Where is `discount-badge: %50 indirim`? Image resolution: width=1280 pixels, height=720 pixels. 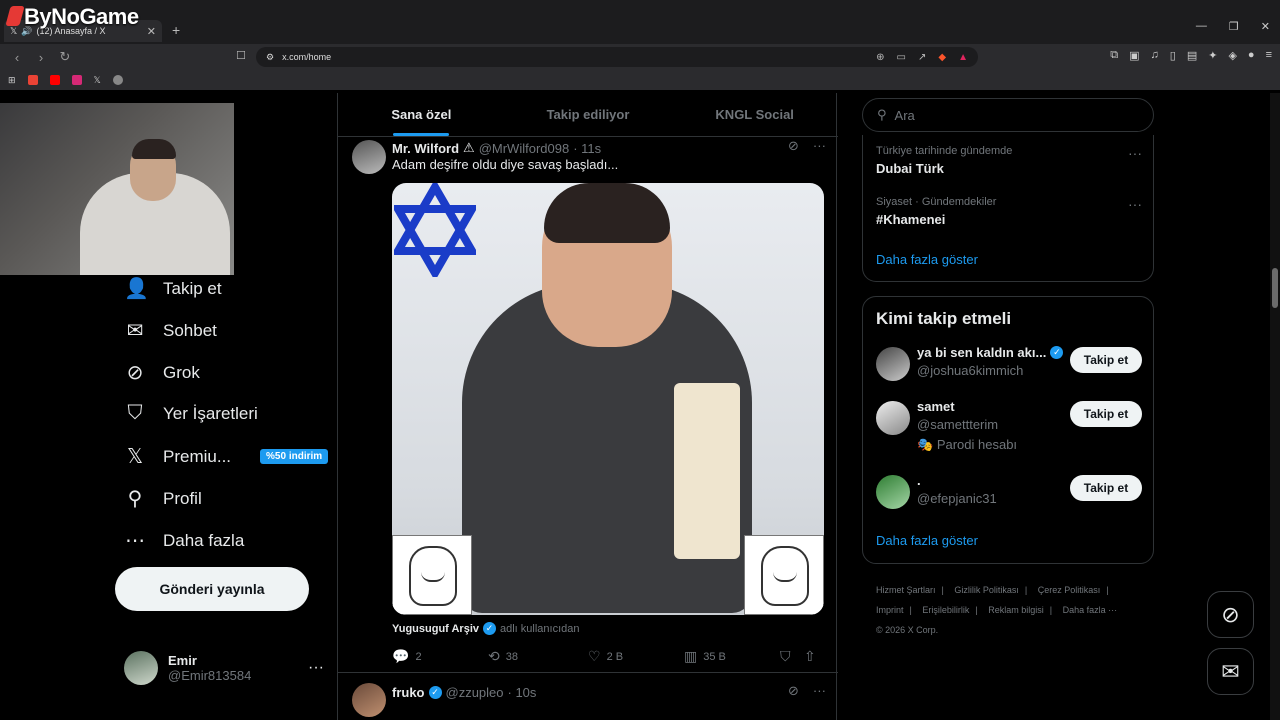
discount-badge: %50 indirim is located at coordinates (294, 456).